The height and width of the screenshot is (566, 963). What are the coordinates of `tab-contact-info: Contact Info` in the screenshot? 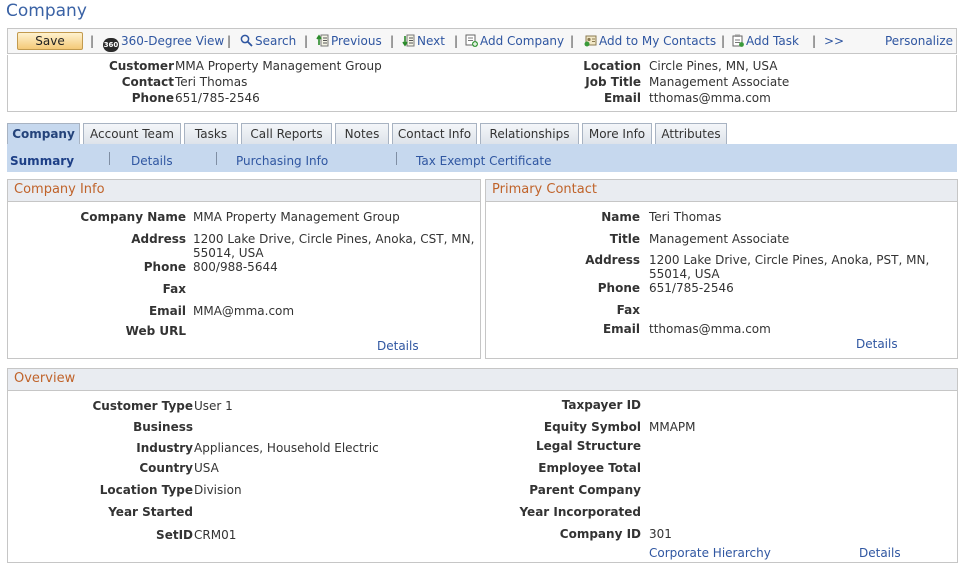 It's located at (434, 133).